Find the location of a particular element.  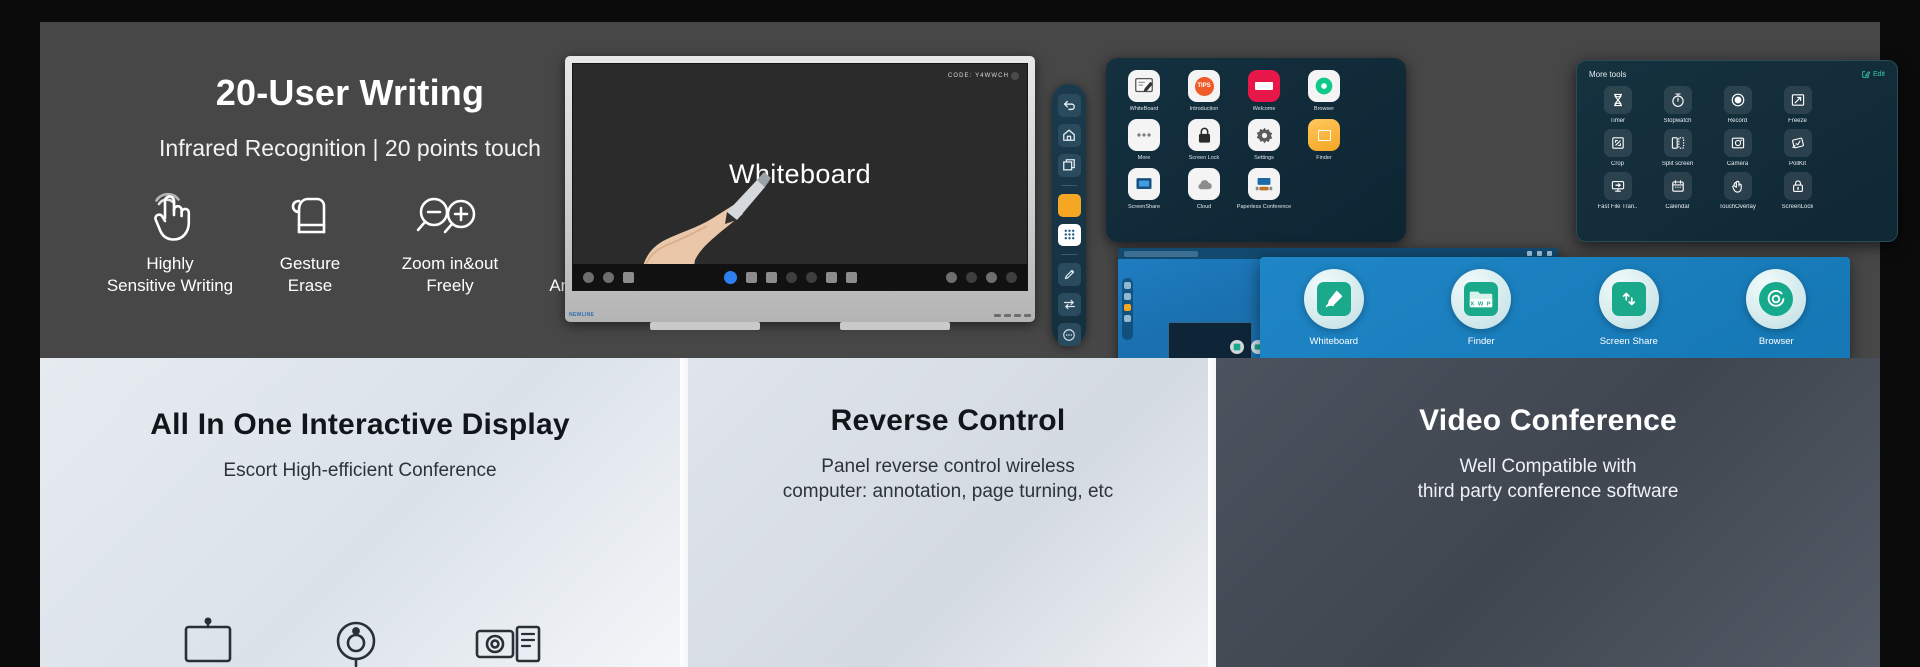

launcher-item-finder: X W P Finder is located at coordinates (1481, 308).